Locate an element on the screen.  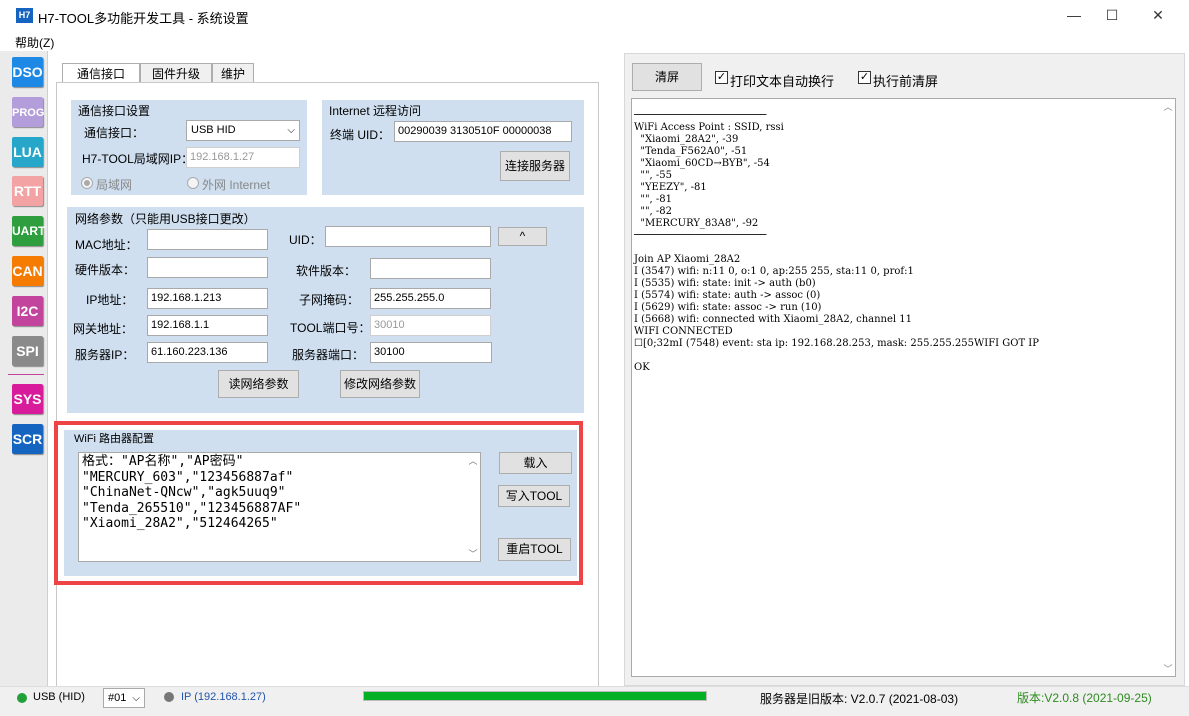
tab-firmware: 固件升级 is located at coordinates (176, 73).